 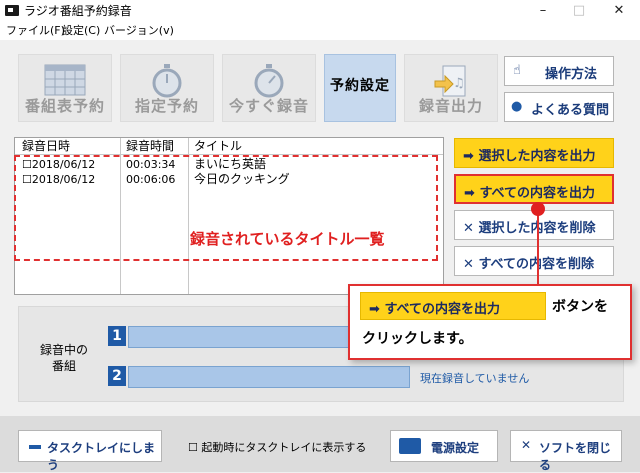 I want to click on export-label: 録音出力, so click(x=450, y=106).